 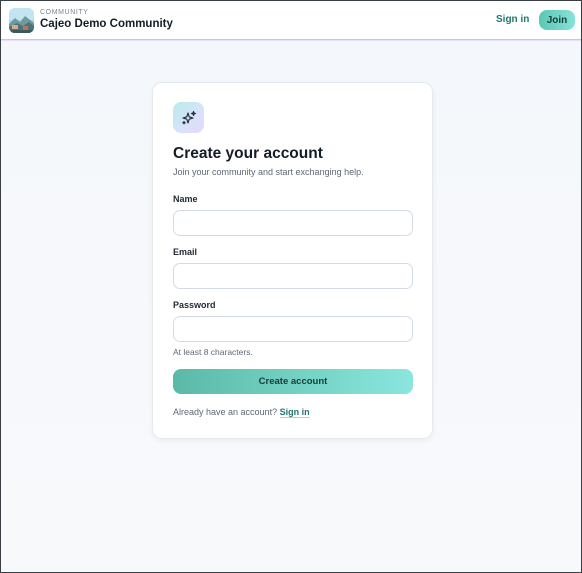 What do you see at coordinates (185, 199) in the screenshot?
I see `name-label: Name` at bounding box center [185, 199].